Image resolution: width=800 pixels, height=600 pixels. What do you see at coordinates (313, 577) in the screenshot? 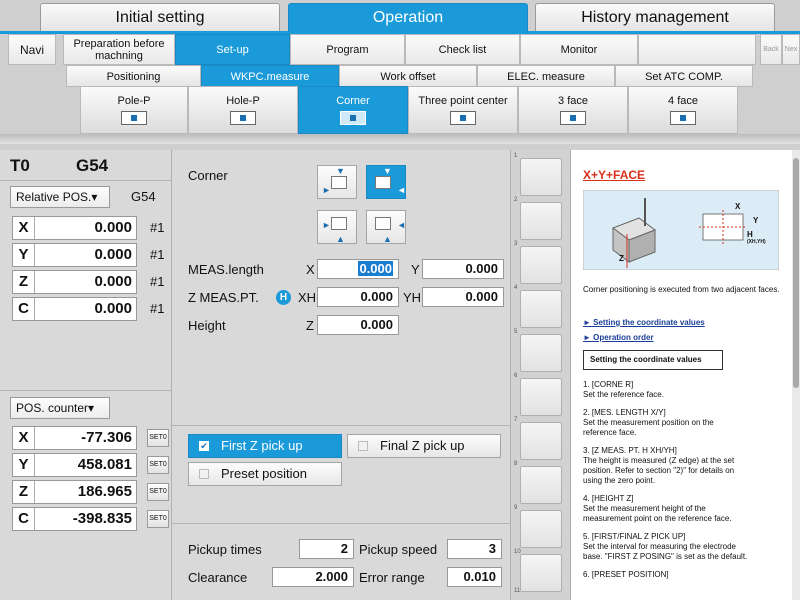
I see `clearance-input: 2.000` at bounding box center [313, 577].